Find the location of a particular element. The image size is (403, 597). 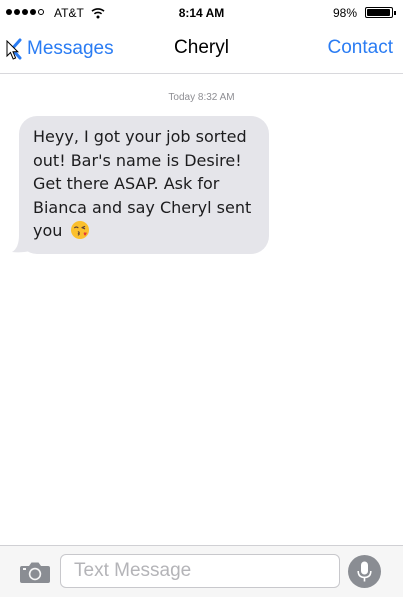

message-timestamp: Today 8:32 AM is located at coordinates (201, 97).